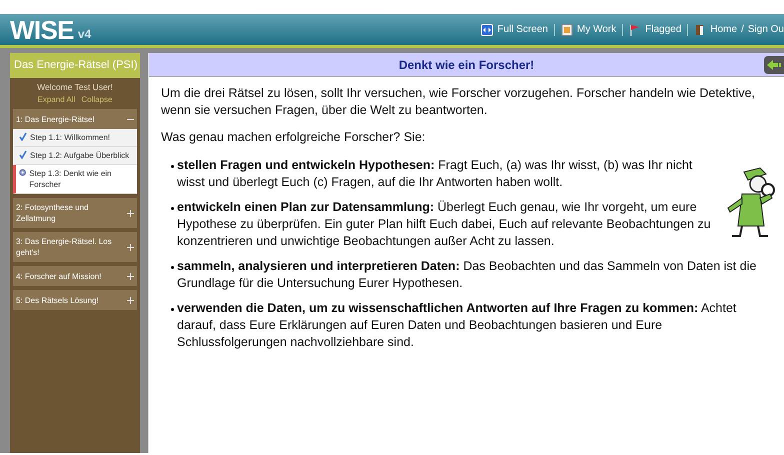  I want to click on unit-header: 1: Das Energie-Rätsel, so click(75, 119).